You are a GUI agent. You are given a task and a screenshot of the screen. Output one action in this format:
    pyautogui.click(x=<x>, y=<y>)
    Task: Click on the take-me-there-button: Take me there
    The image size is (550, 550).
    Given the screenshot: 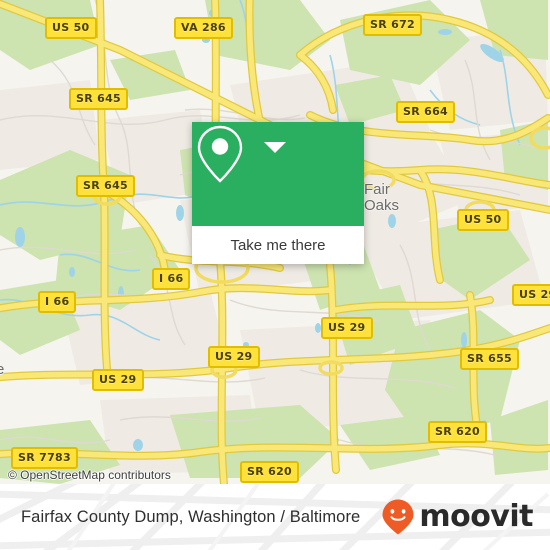 What is the action you would take?
    pyautogui.click(x=278, y=245)
    